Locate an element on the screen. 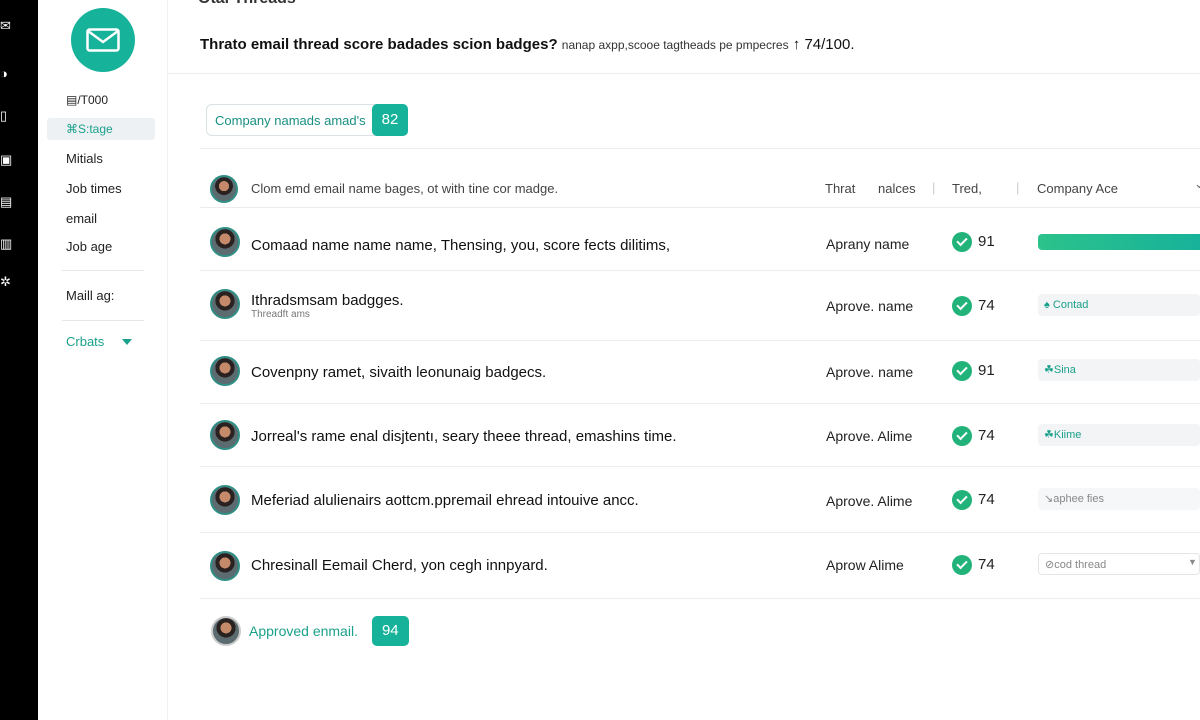 This screenshot has height=720, width=1200. row-tag: ☘Sina is located at coordinates (1119, 370).